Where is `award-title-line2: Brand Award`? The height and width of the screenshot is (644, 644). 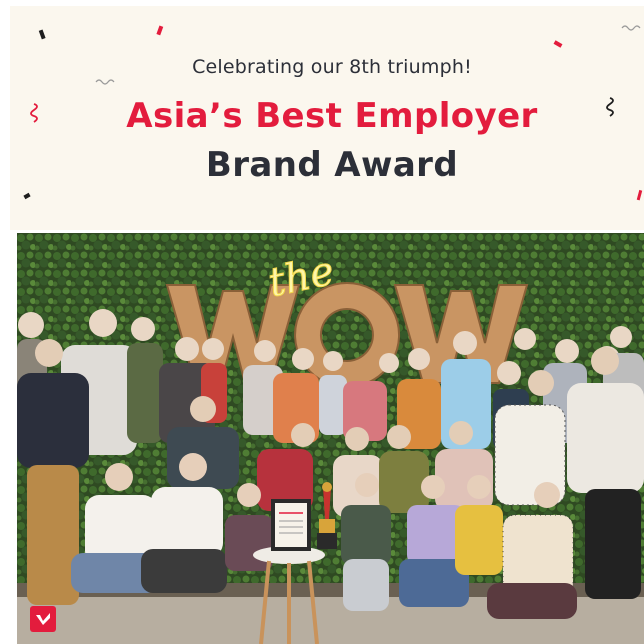 award-title-line2: Brand Award is located at coordinates (332, 165).